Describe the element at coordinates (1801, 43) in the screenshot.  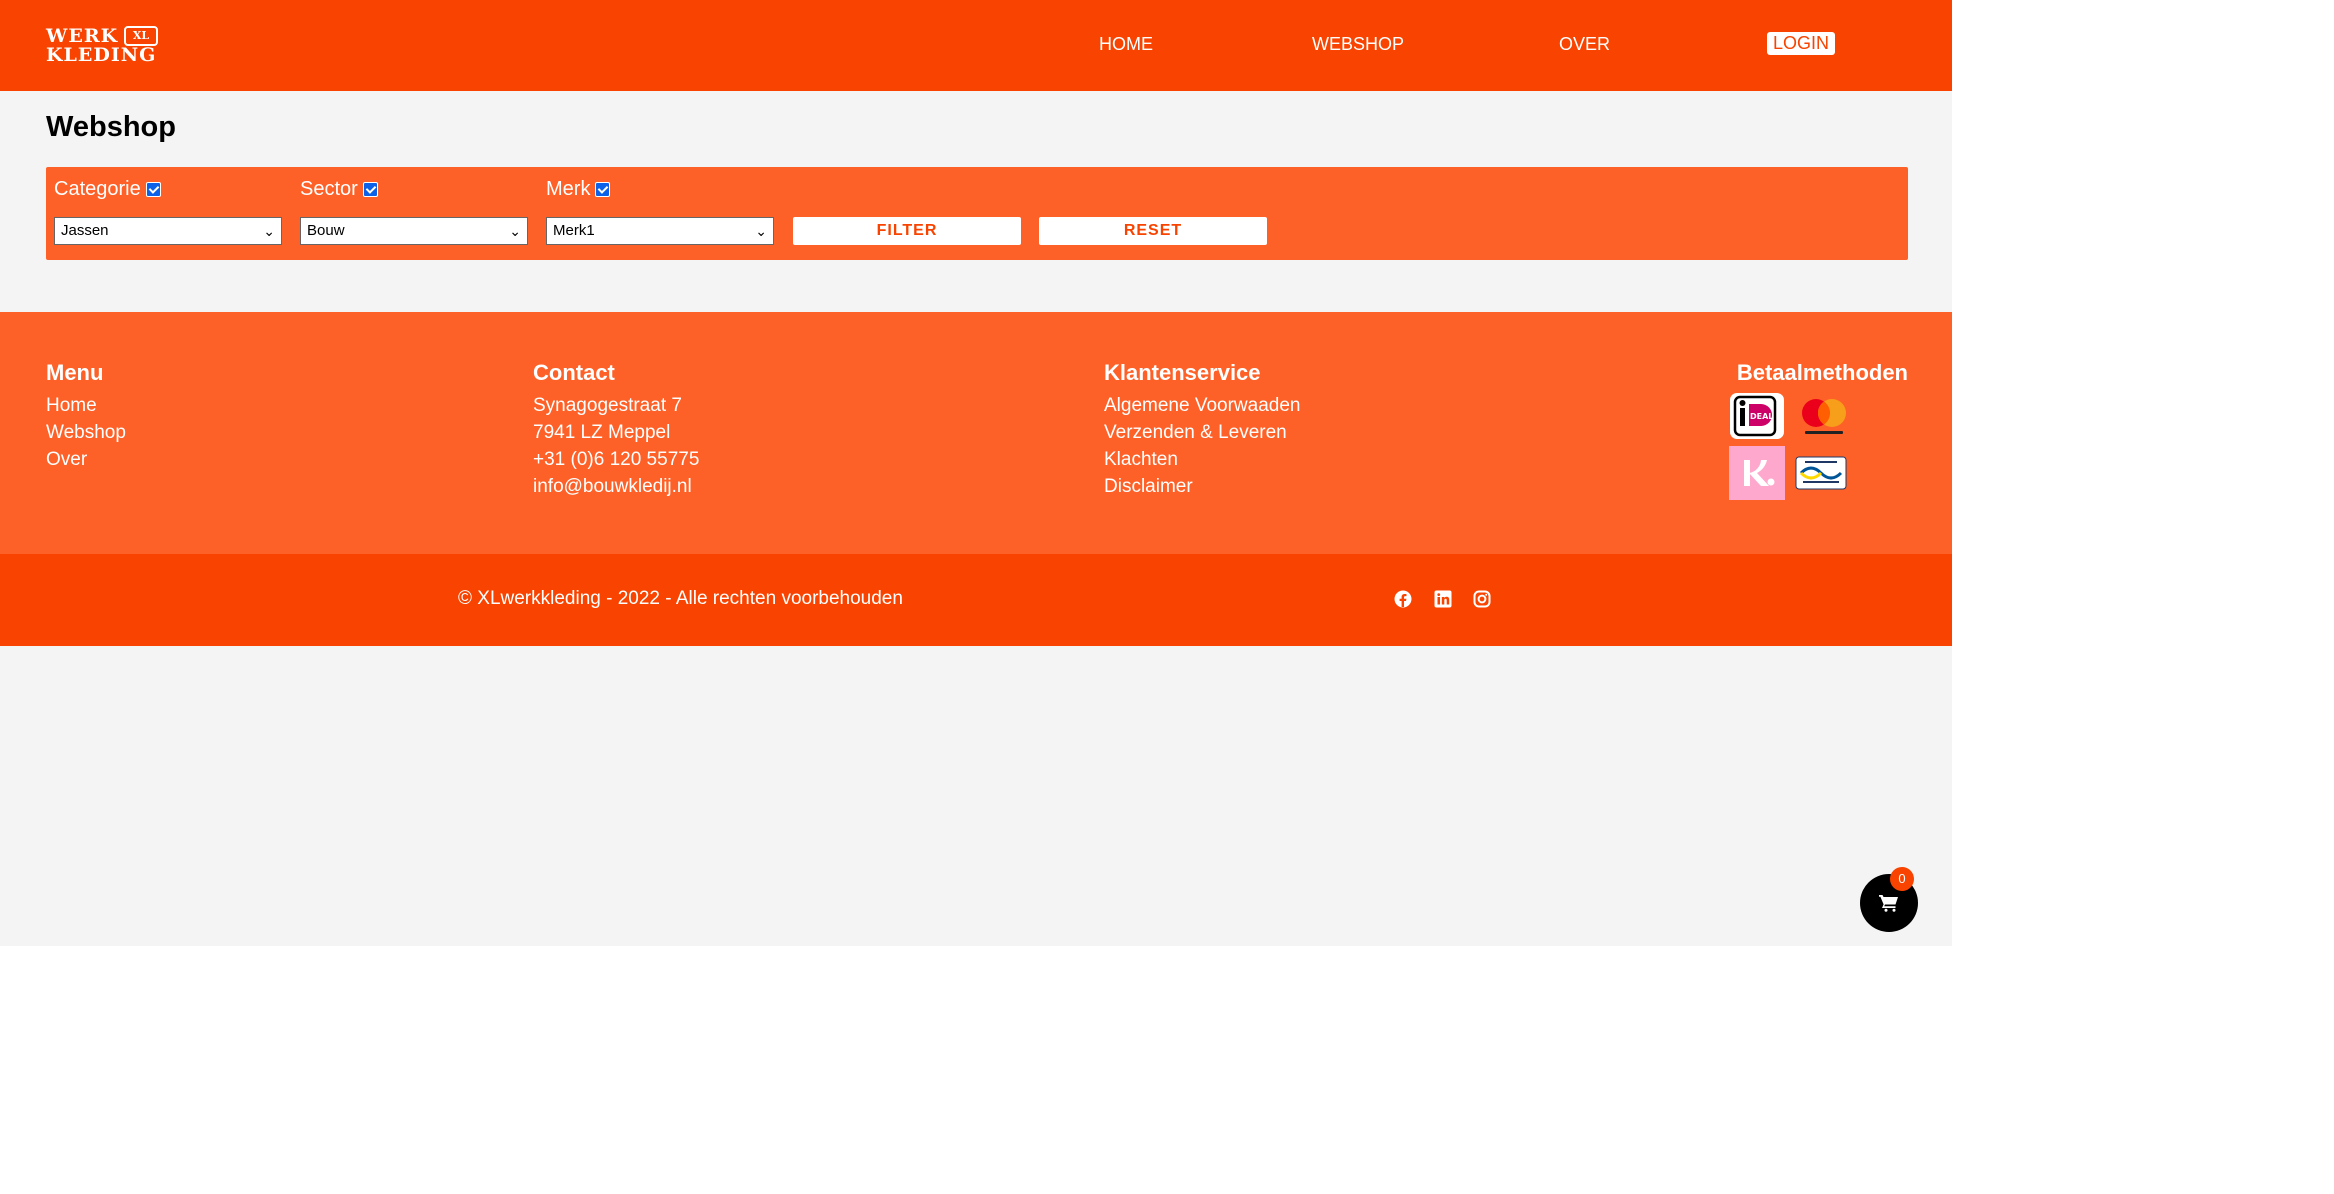
I see `nav-login-button: LOGIN` at that location.